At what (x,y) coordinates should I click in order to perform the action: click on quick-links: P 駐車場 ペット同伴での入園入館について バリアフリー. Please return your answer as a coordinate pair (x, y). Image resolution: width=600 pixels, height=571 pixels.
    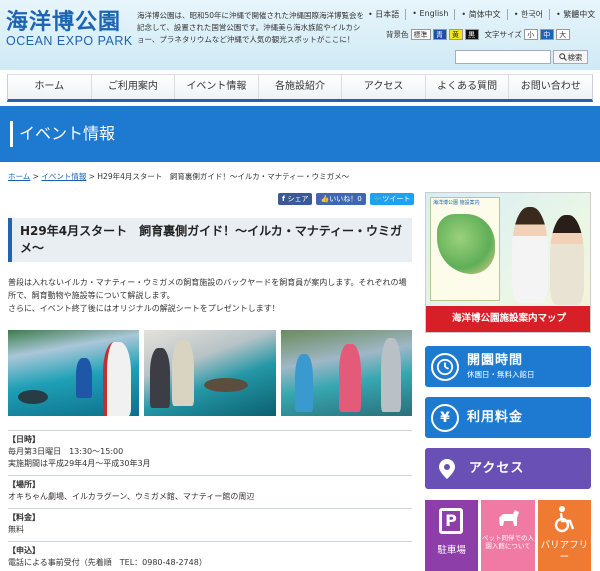
    Looking at the image, I should click on (508, 535).